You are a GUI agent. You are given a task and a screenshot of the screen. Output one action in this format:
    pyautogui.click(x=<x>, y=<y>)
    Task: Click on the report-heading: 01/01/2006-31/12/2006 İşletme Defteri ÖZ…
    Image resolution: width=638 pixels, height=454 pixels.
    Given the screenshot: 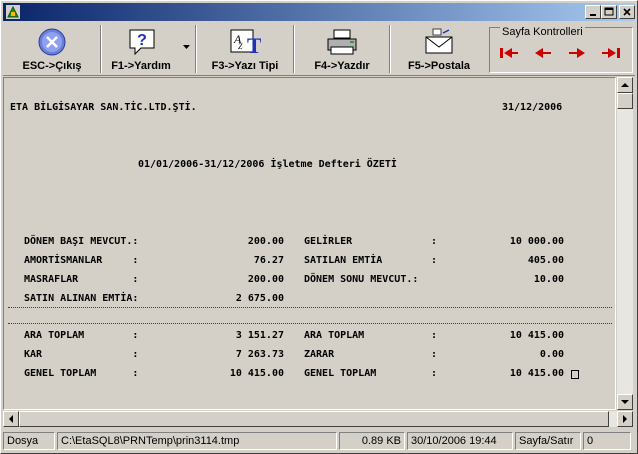 What is the action you would take?
    pyautogui.click(x=267, y=164)
    